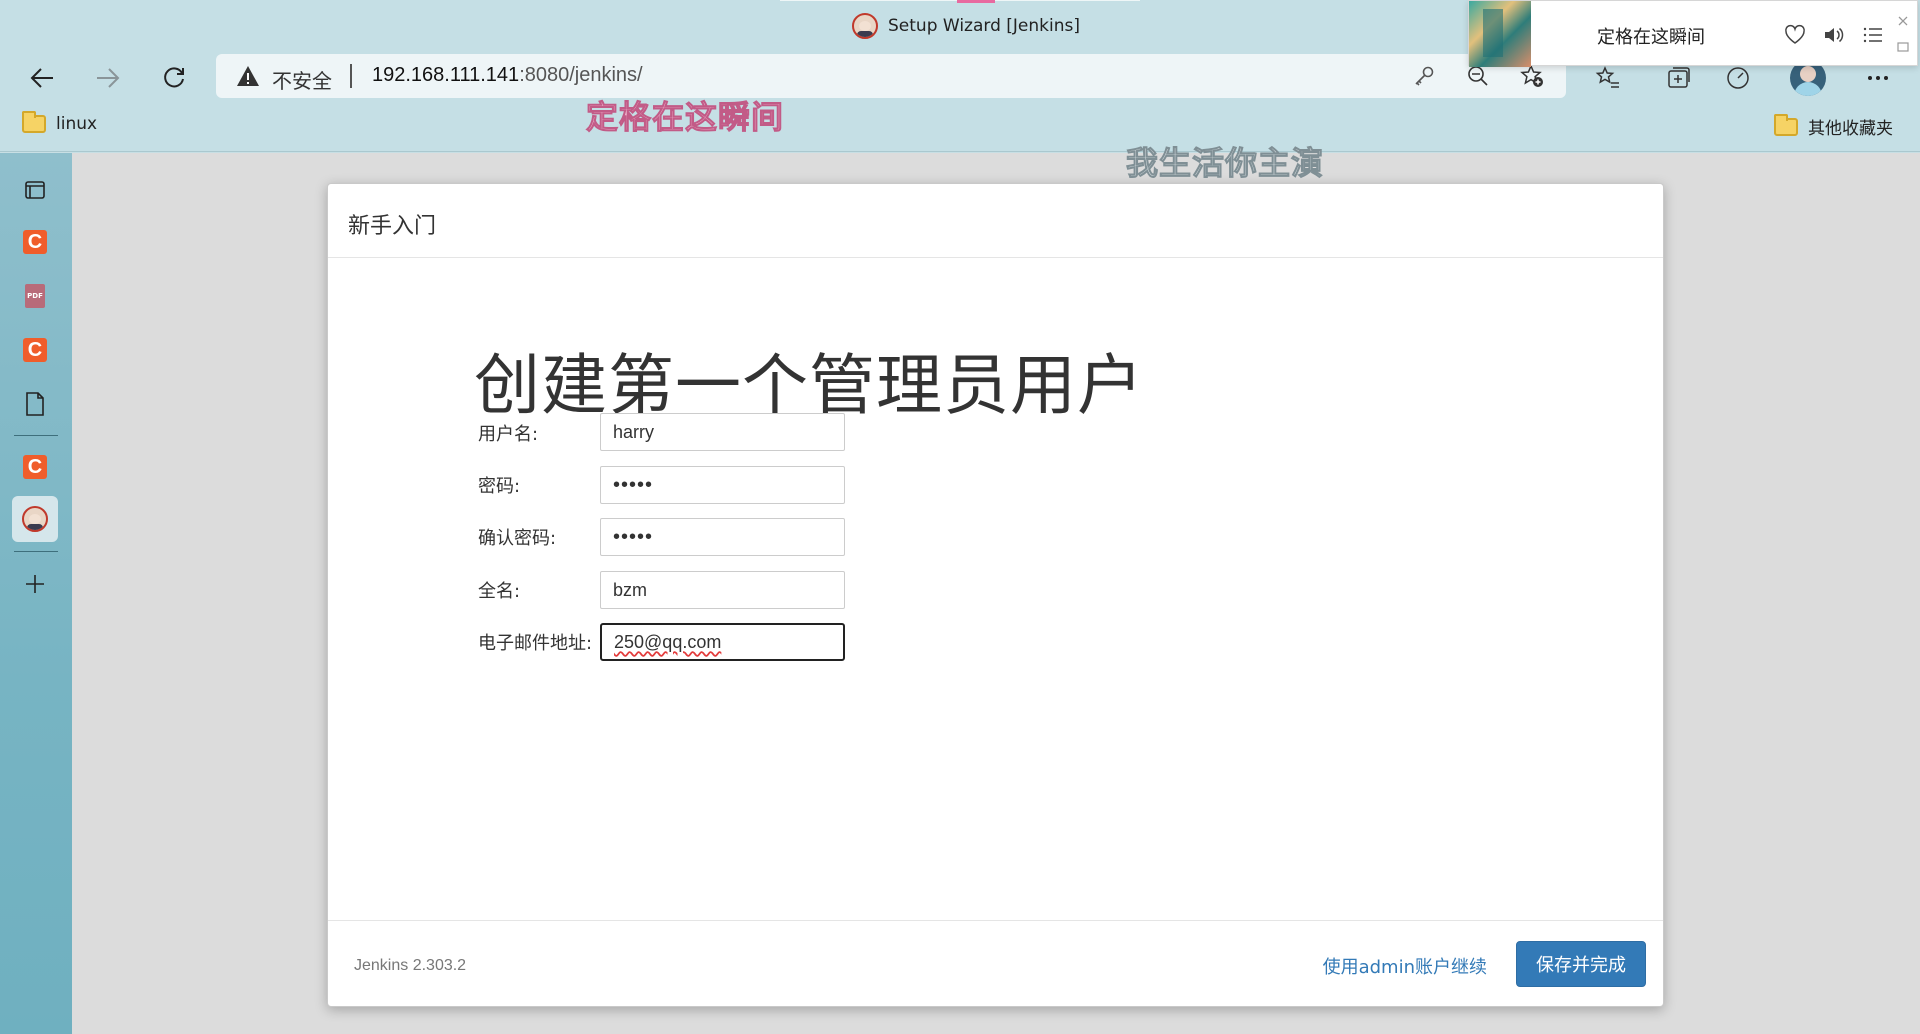 The width and height of the screenshot is (1920, 1034). I want to click on plus-icon, so click(35, 584).